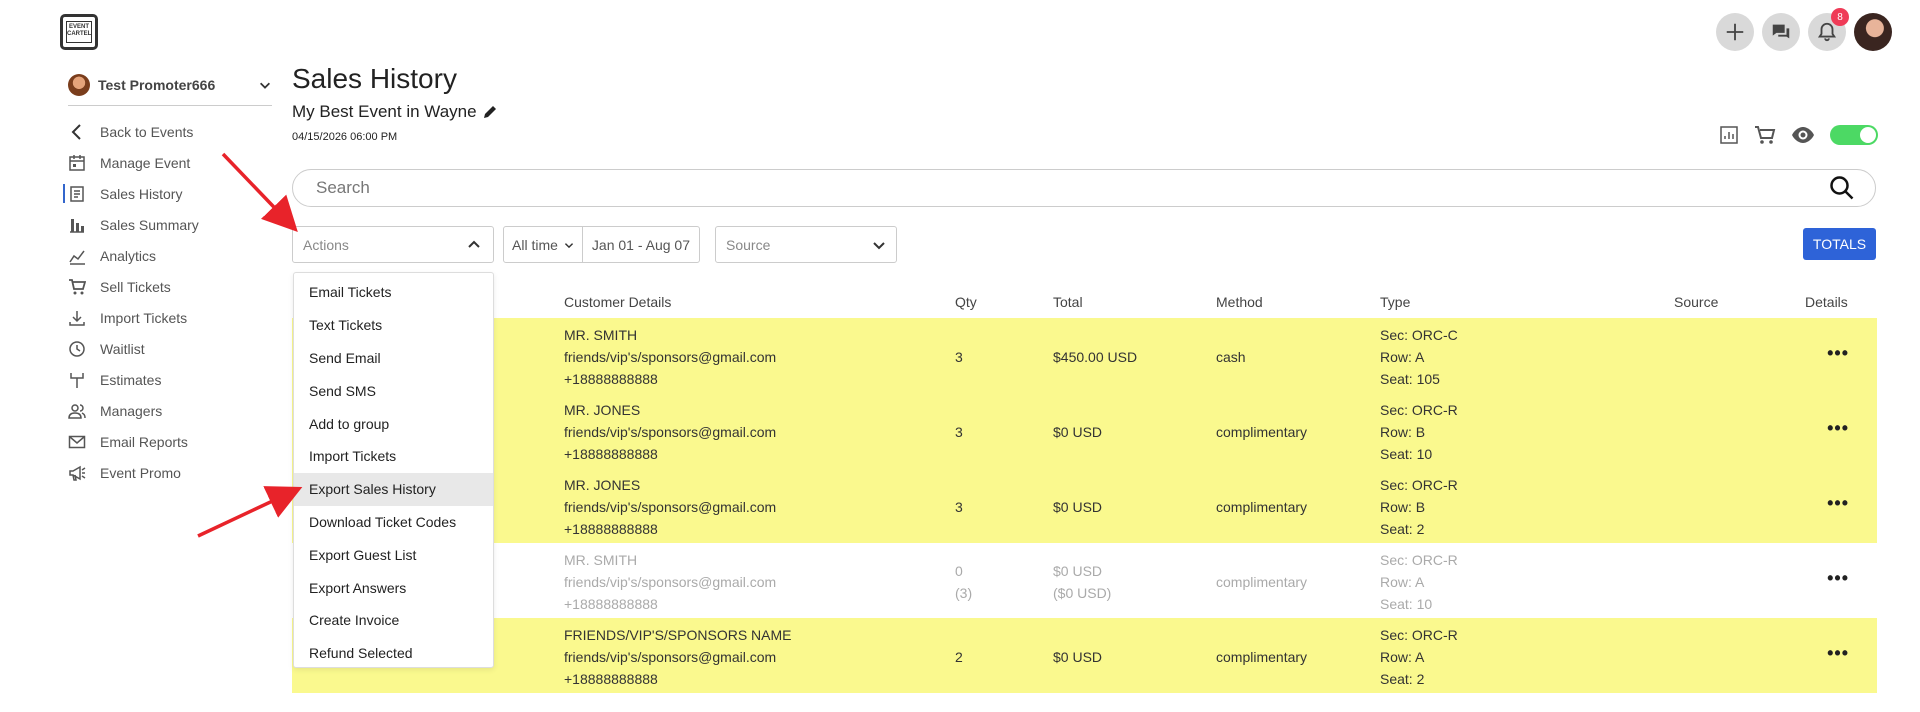  I want to click on sidebar-item-manage-event: Manage Event, so click(170, 162).